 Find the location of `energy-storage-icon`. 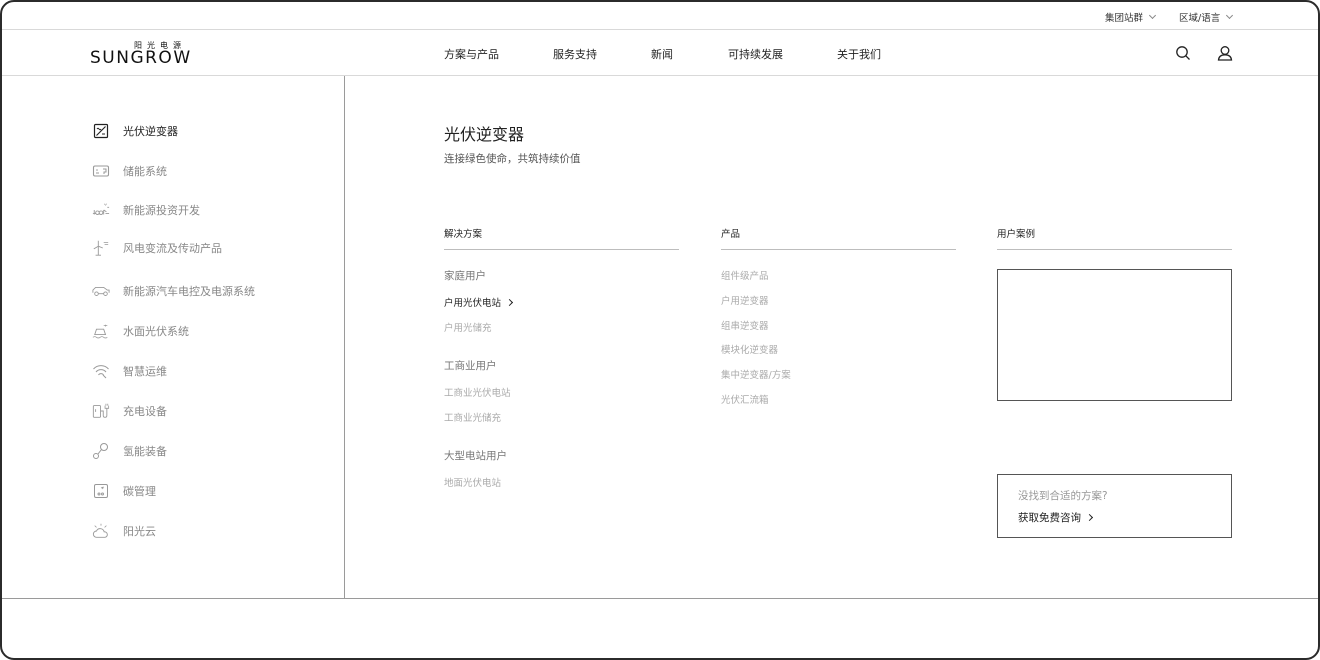

energy-storage-icon is located at coordinates (101, 171).